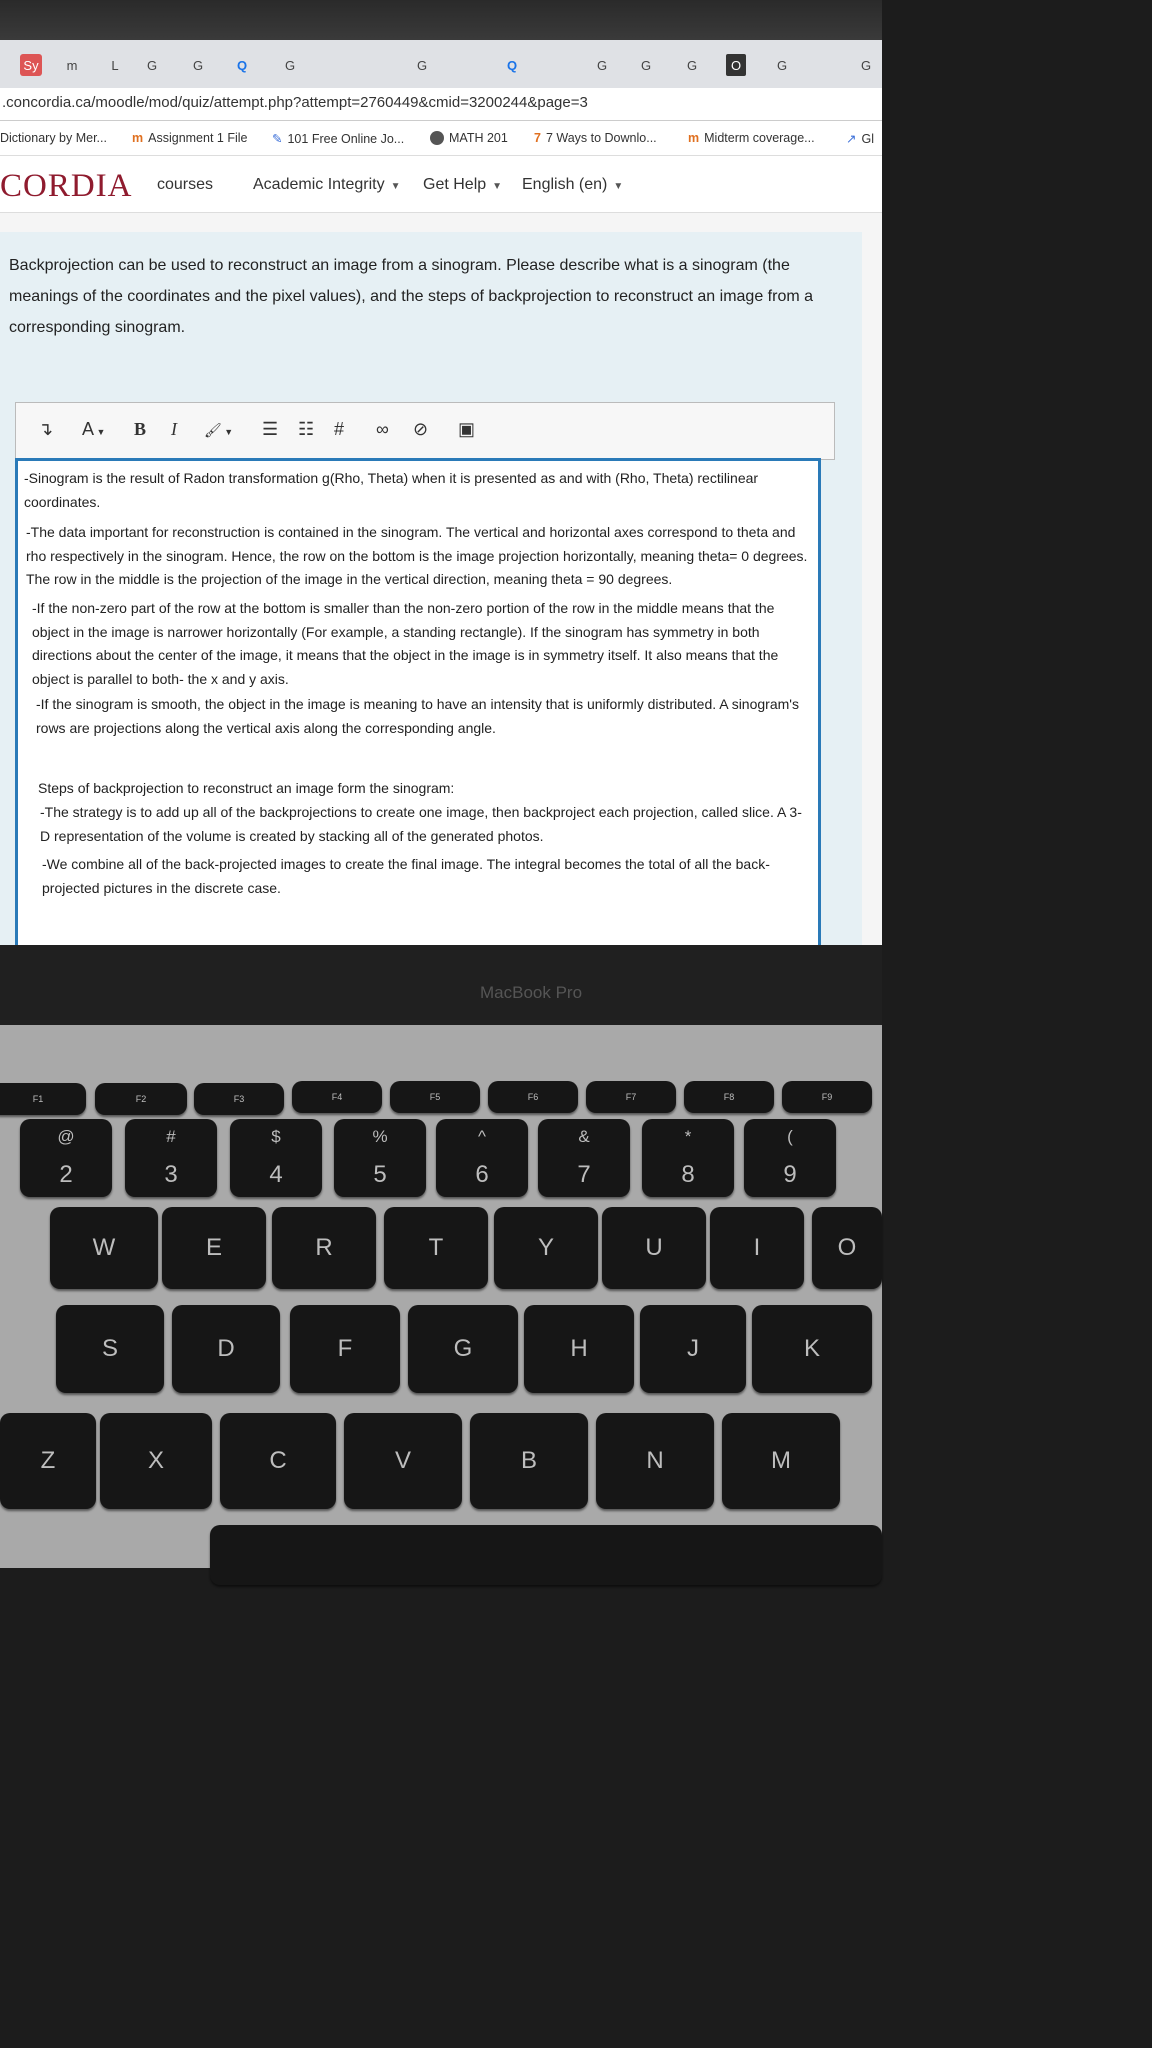  What do you see at coordinates (533, 1097) in the screenshot?
I see `key-f6: F6` at bounding box center [533, 1097].